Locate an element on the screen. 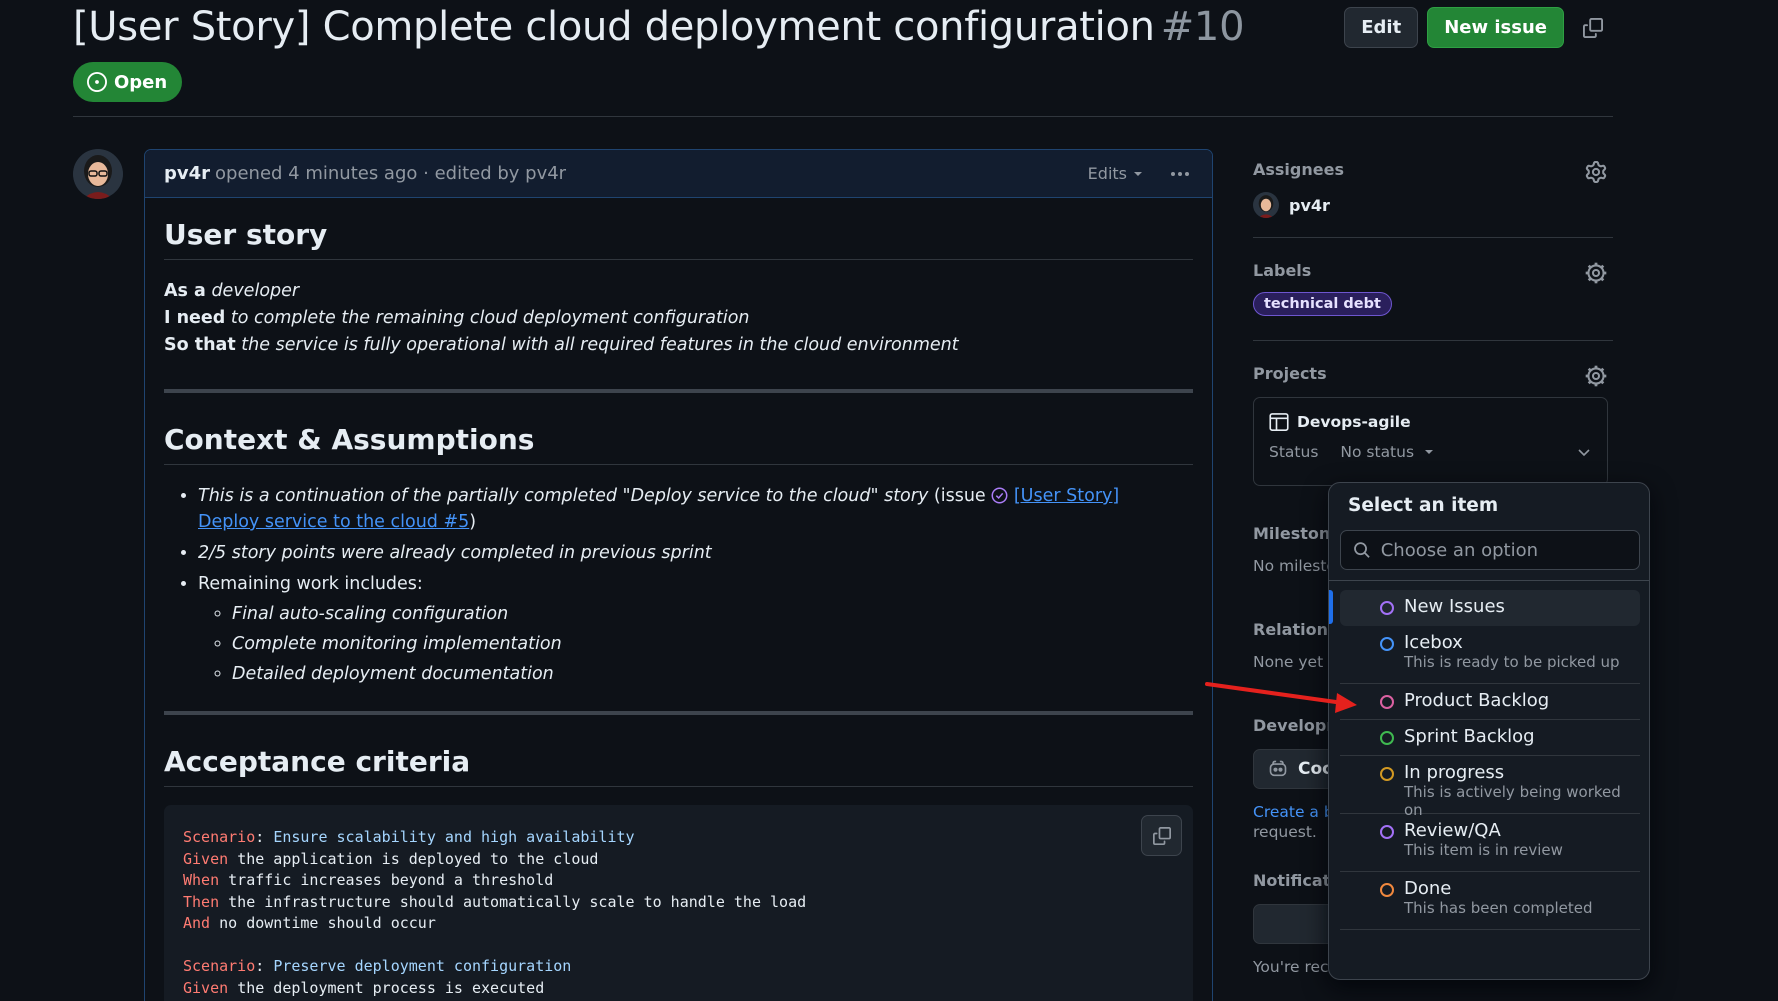 The image size is (1778, 1001). status-value-text: No status is located at coordinates (1377, 452).